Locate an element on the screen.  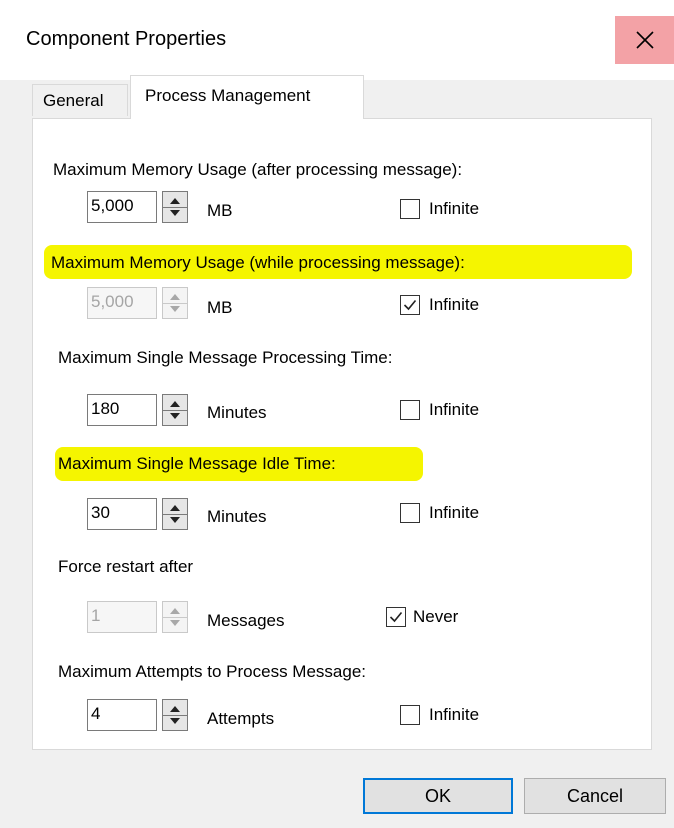
force-restart-spinner is located at coordinates (175, 617).